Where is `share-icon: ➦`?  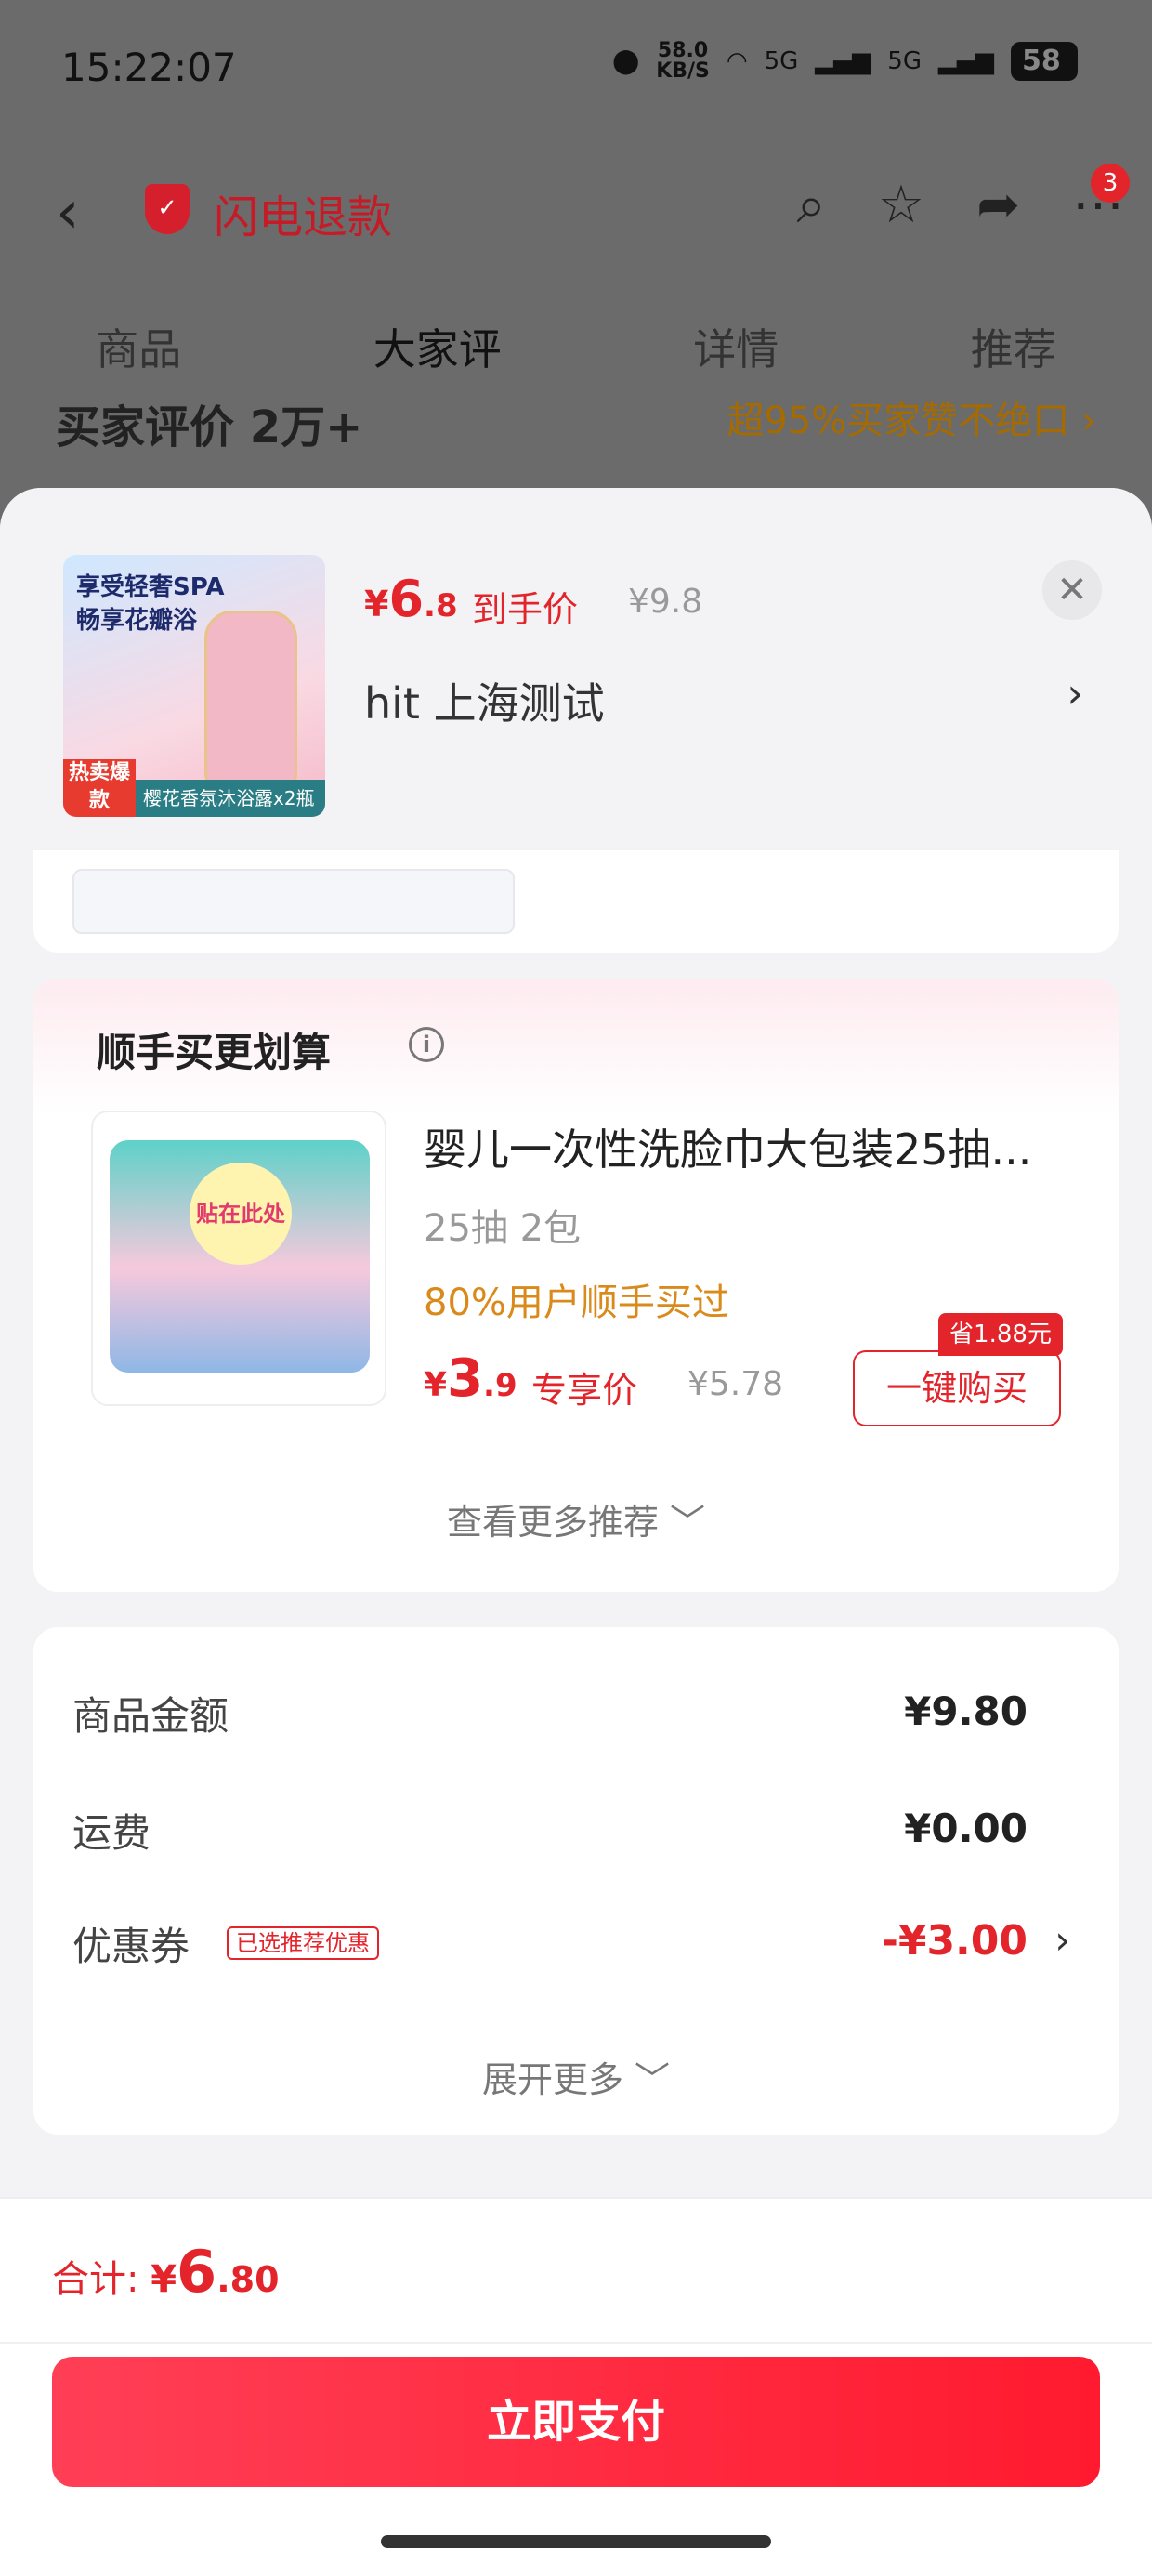
share-icon: ➦ is located at coordinates (998, 205).